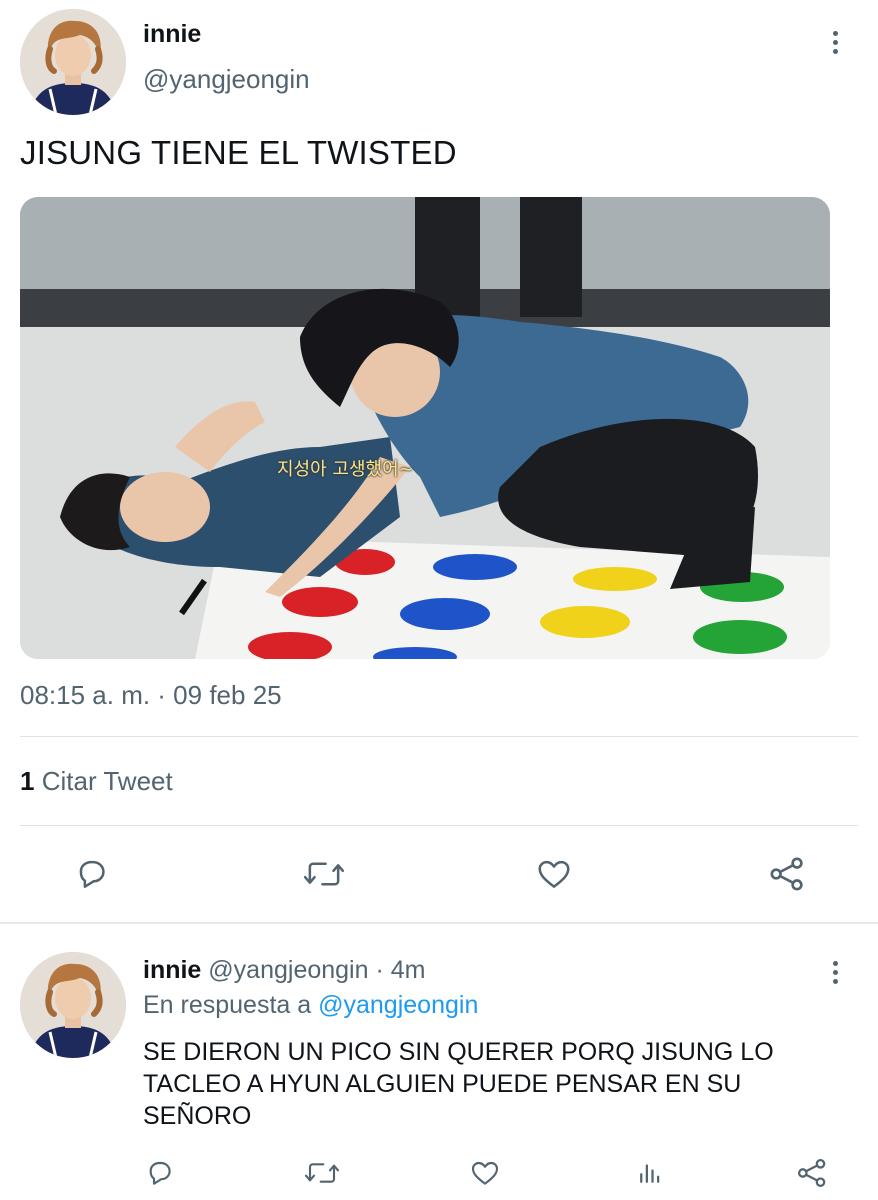 The image size is (878, 1200). I want to click on reply-retweet-icon, so click(322, 1173).